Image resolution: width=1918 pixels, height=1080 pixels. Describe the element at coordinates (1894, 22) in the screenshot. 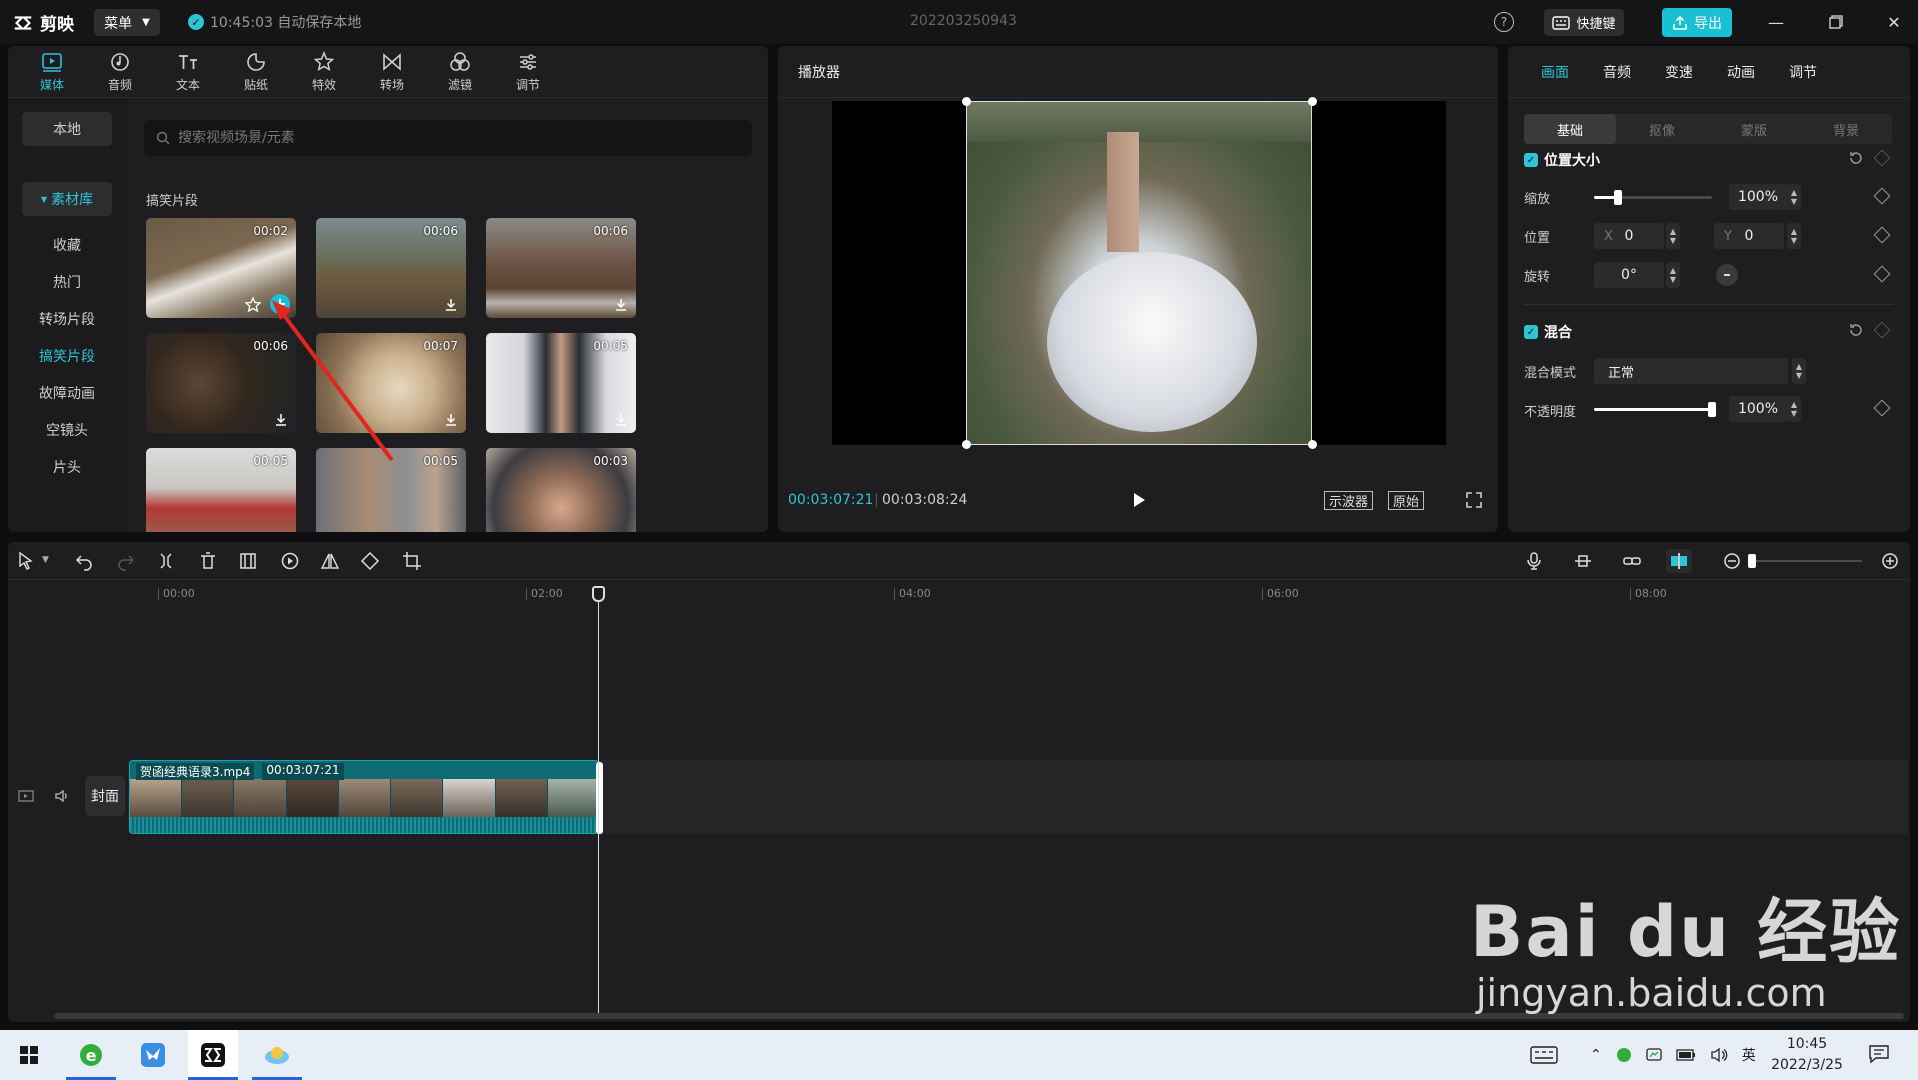

I see `close-icon: ✕` at that location.